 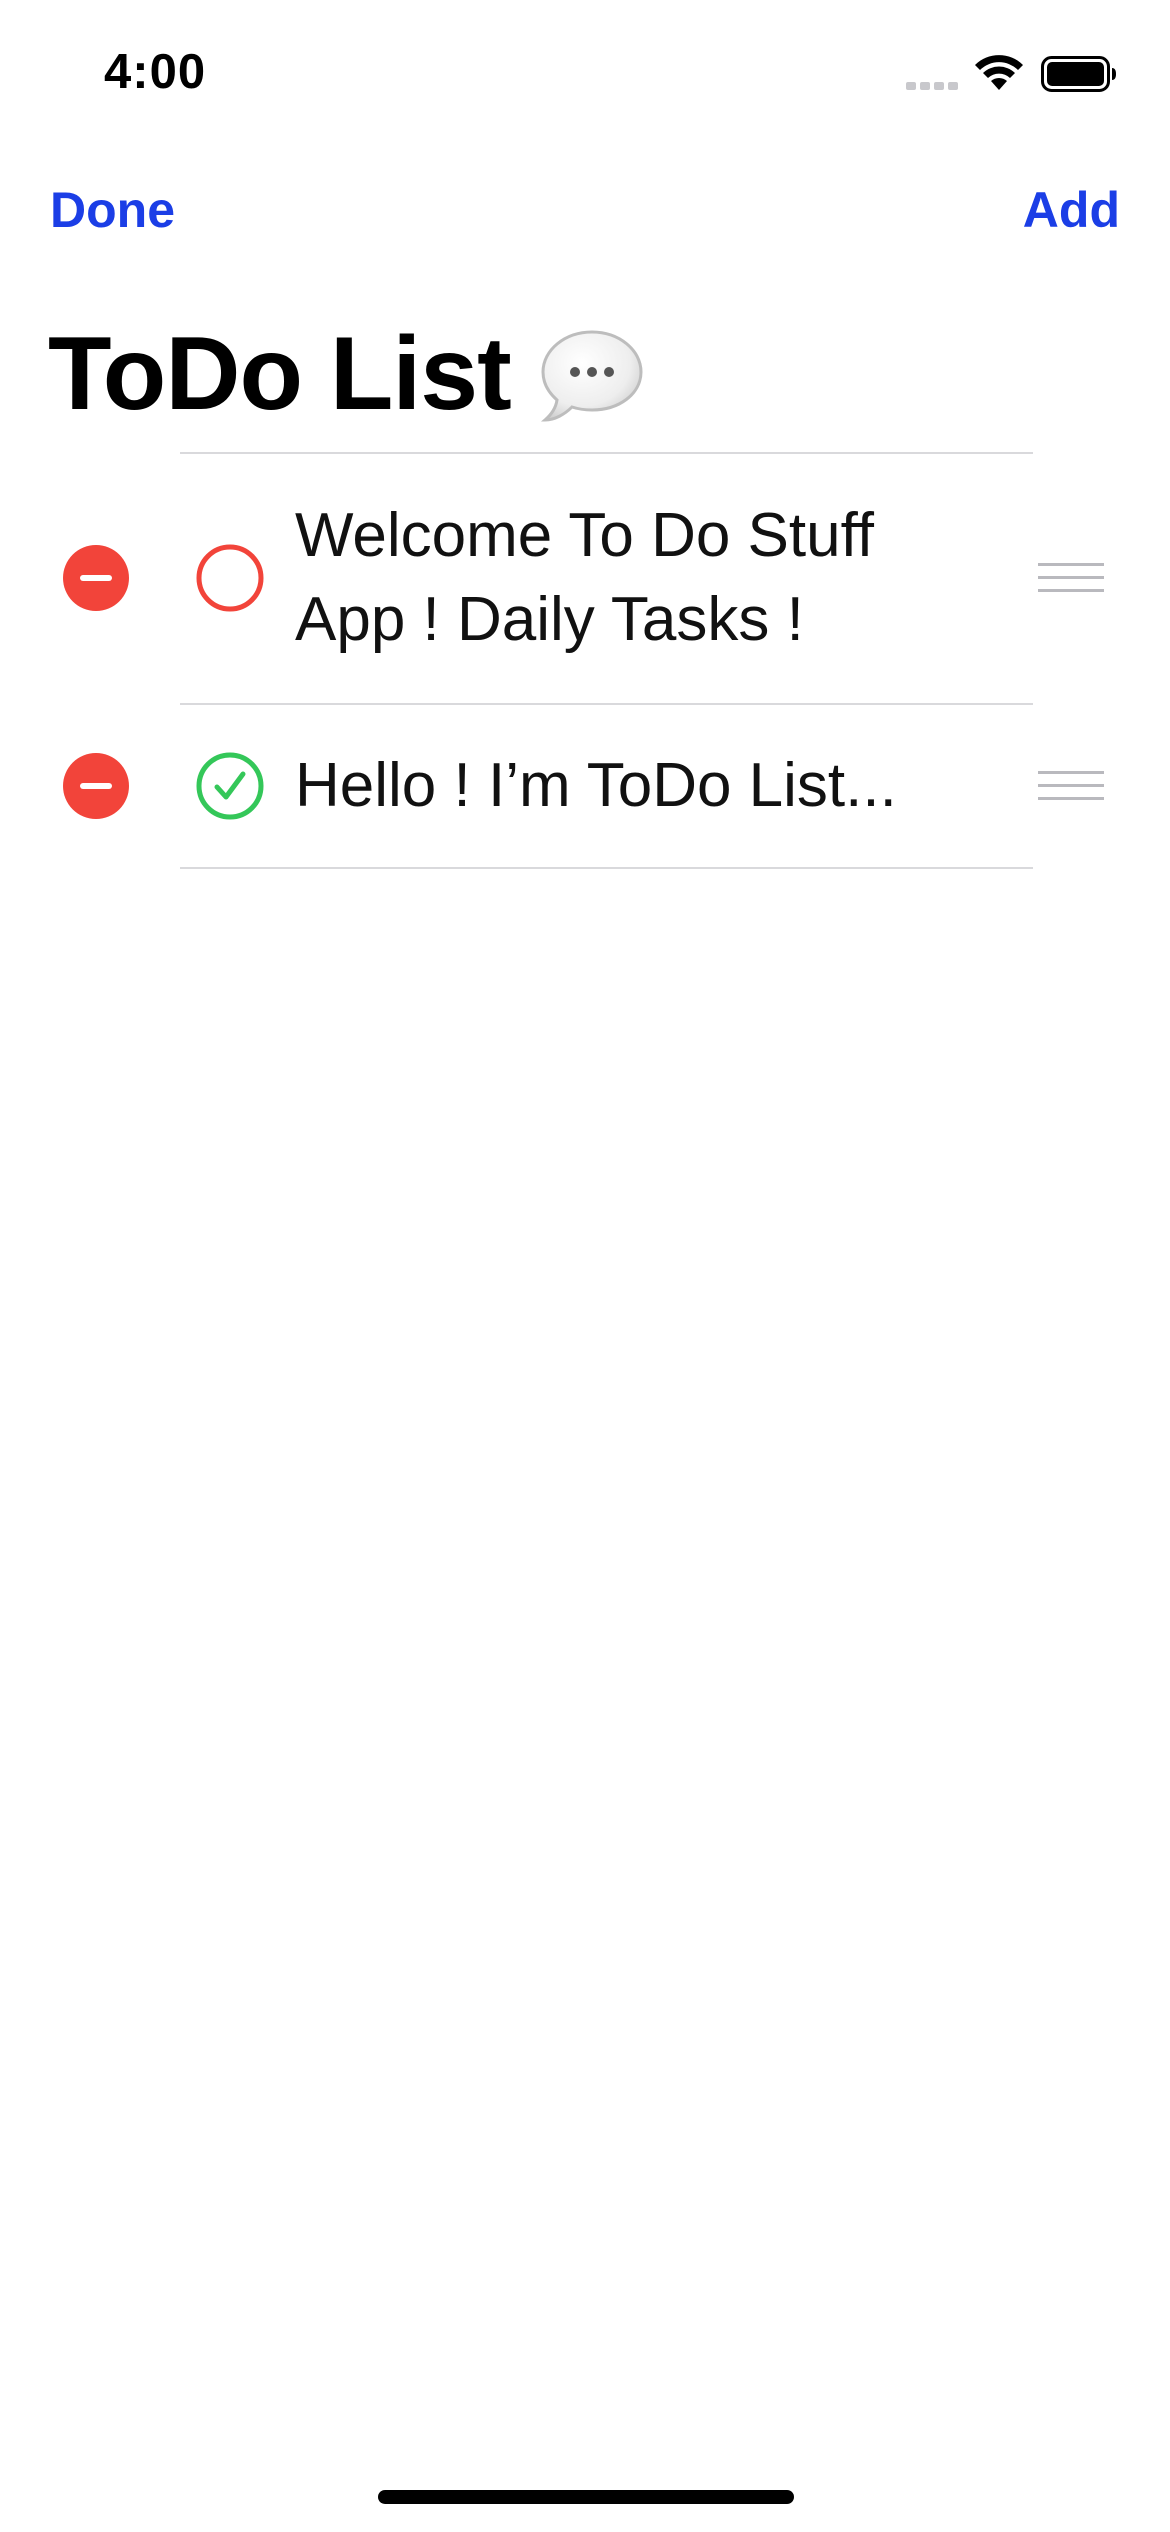 What do you see at coordinates (586, 2497) in the screenshot?
I see `home-indicator` at bounding box center [586, 2497].